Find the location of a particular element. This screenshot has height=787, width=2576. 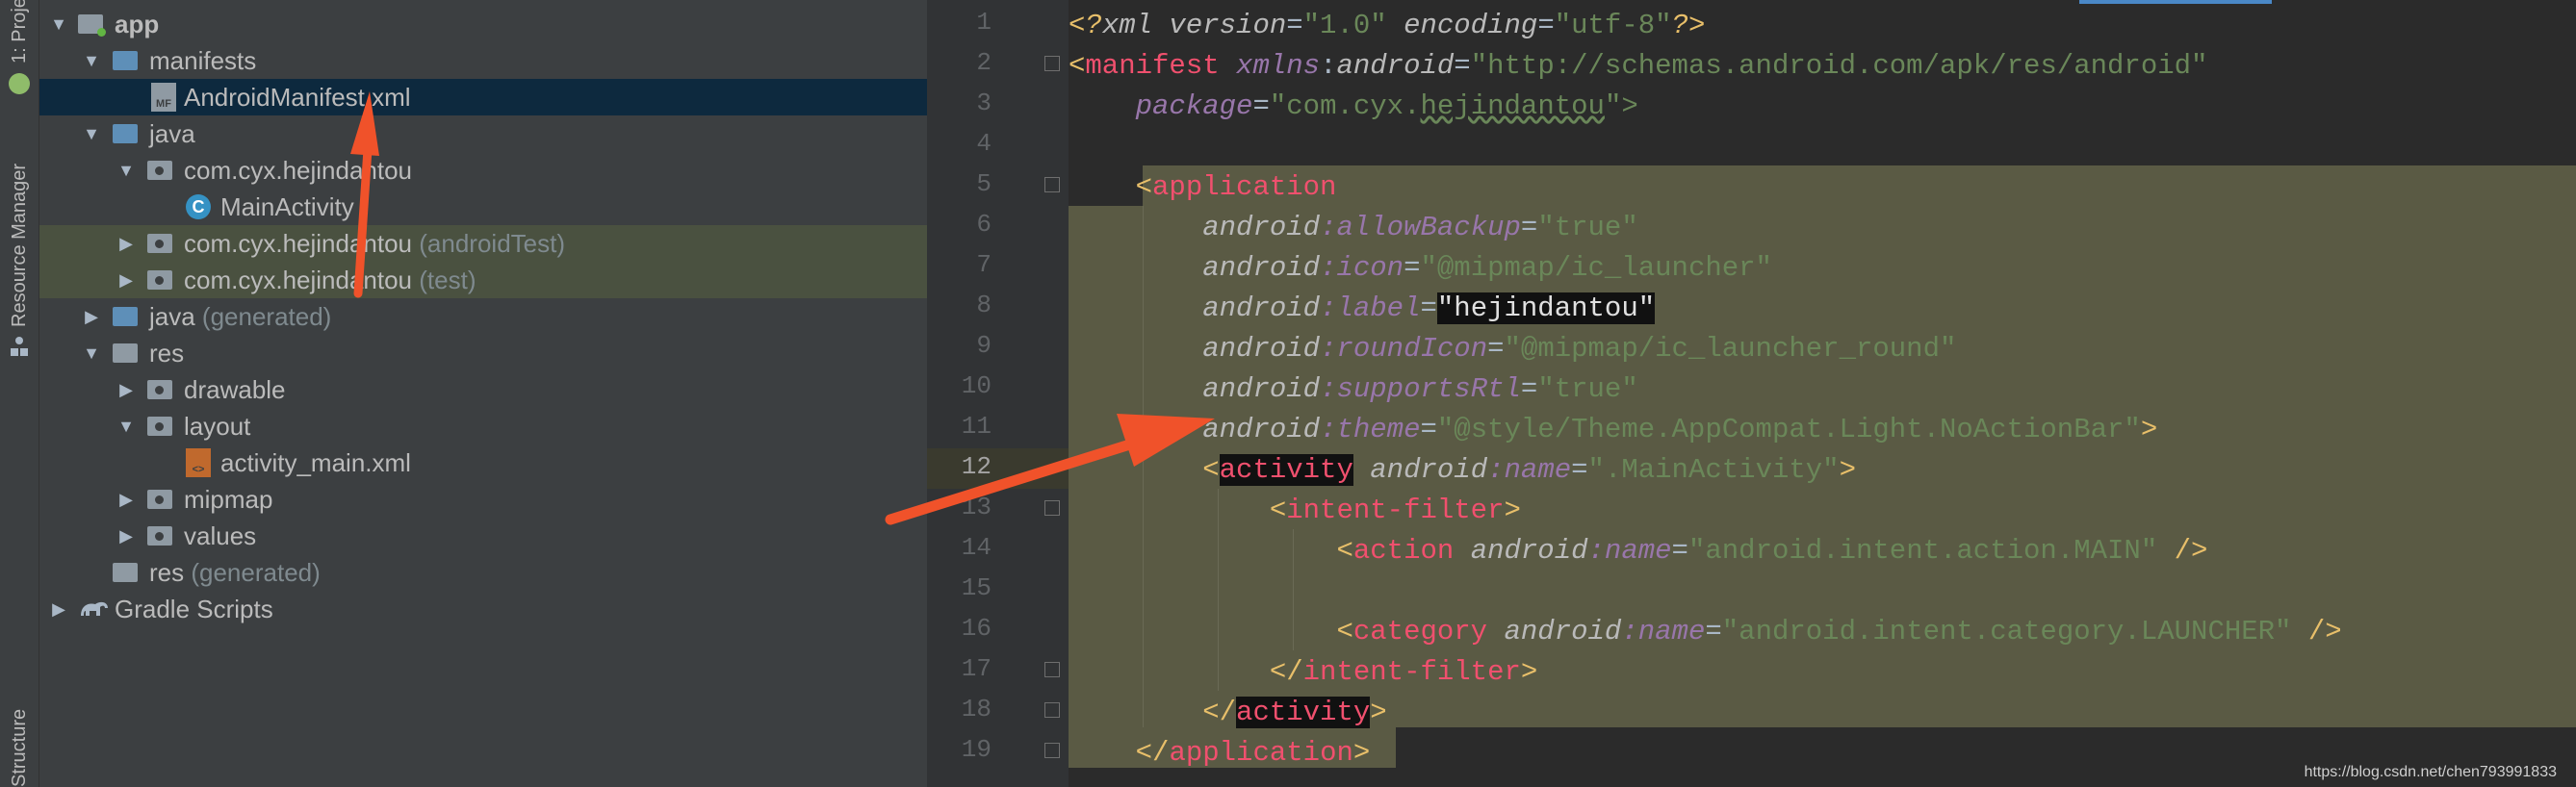

annotation-arrow-right is located at coordinates (1013, 481).